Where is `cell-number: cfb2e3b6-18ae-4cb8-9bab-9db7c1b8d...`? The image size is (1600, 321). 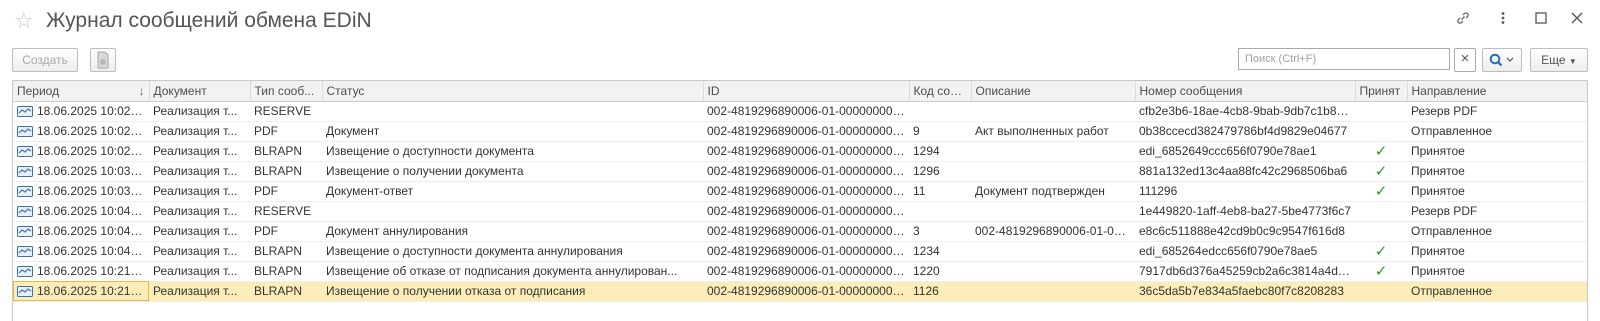 cell-number: cfb2e3b6-18ae-4cb8-9bab-9db7c1b8d... is located at coordinates (1245, 111).